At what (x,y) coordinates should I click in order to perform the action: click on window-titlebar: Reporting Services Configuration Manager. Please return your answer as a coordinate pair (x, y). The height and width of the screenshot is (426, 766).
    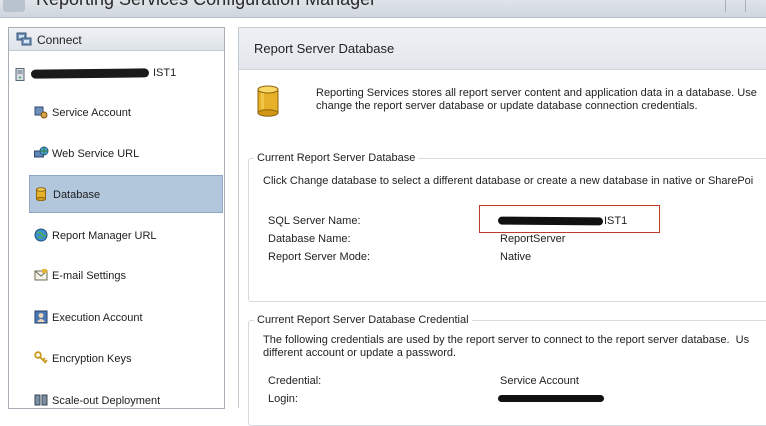
    Looking at the image, I should click on (383, 9).